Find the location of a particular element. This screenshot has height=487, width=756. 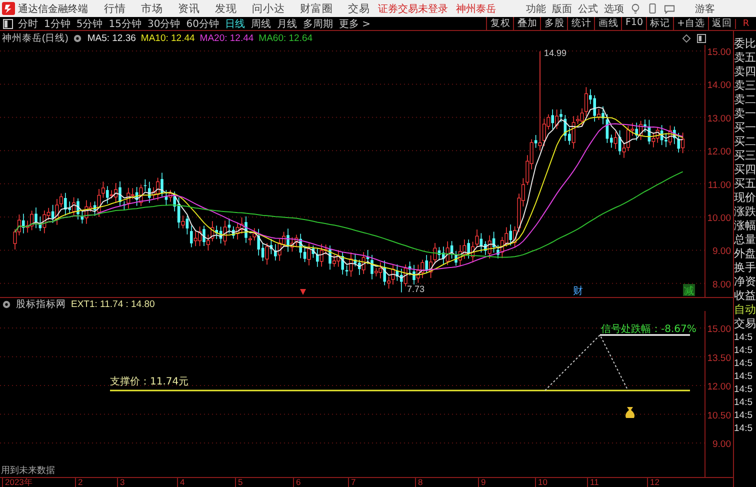

date-axis-label: 4 is located at coordinates (181, 482).